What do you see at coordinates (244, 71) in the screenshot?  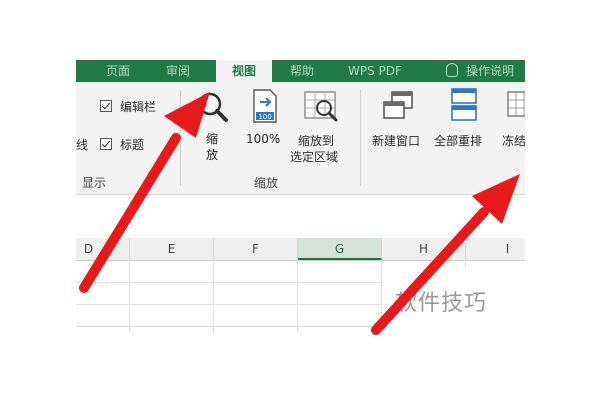 I see `tab-view: 视图` at bounding box center [244, 71].